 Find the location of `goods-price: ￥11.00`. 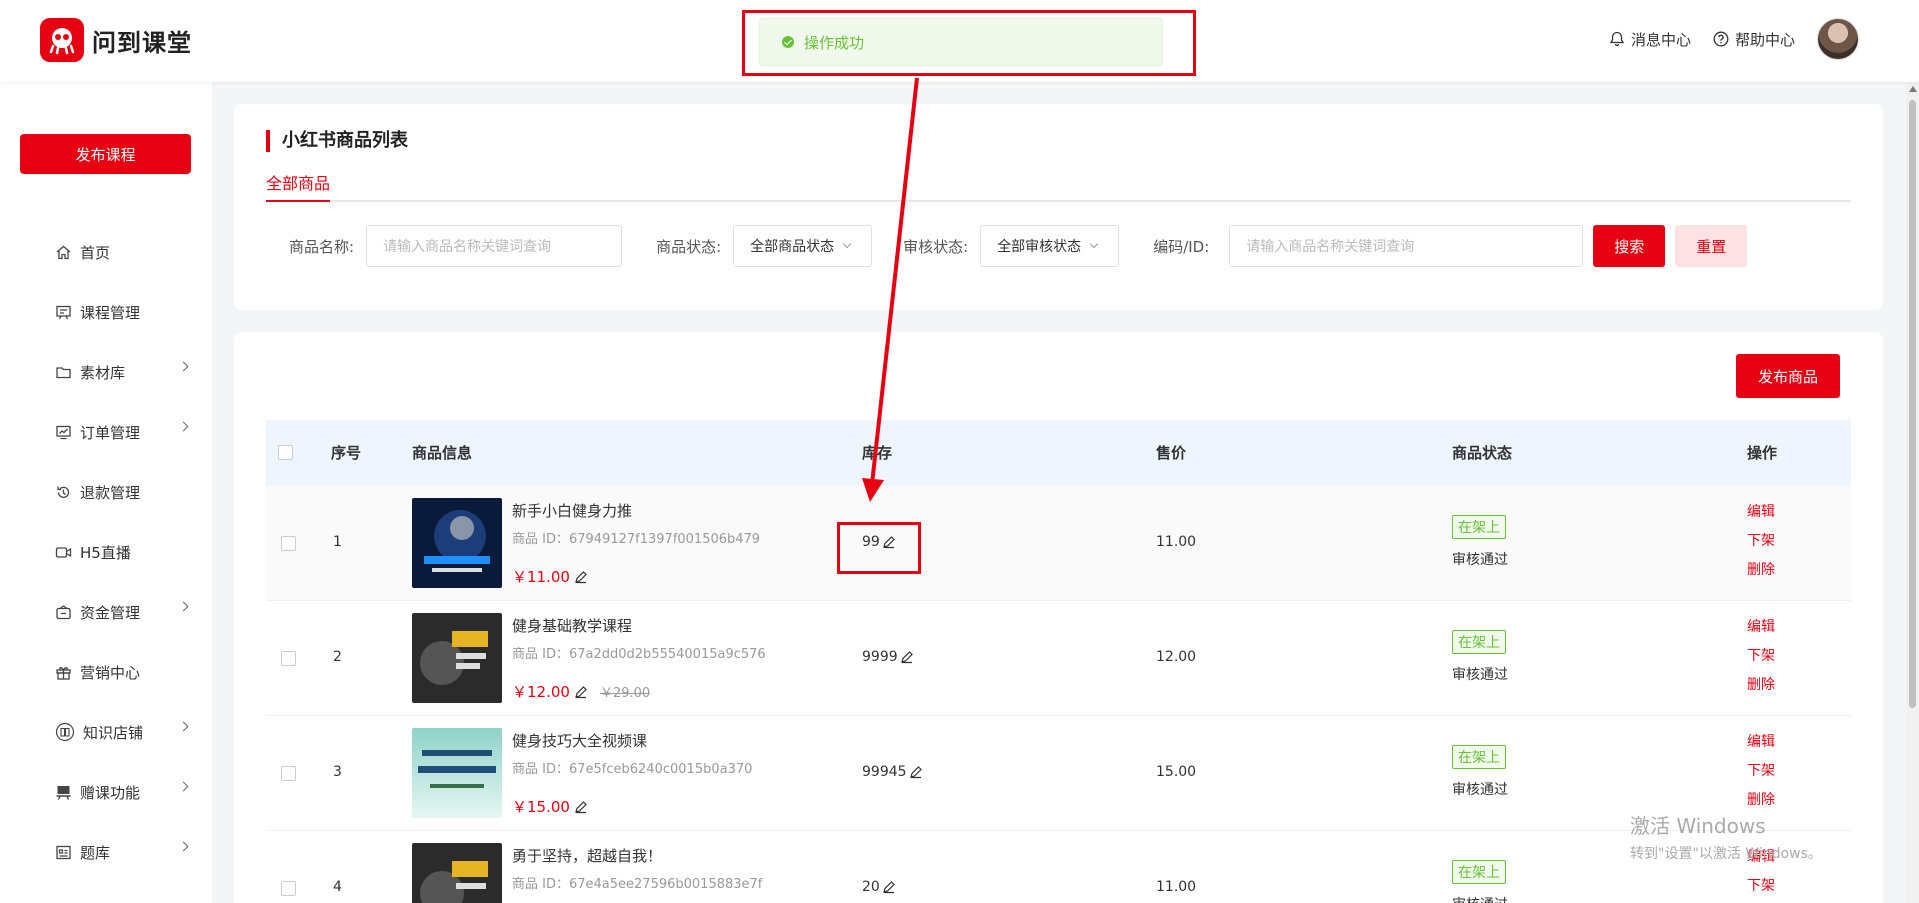

goods-price: ￥11.00 is located at coordinates (541, 577).